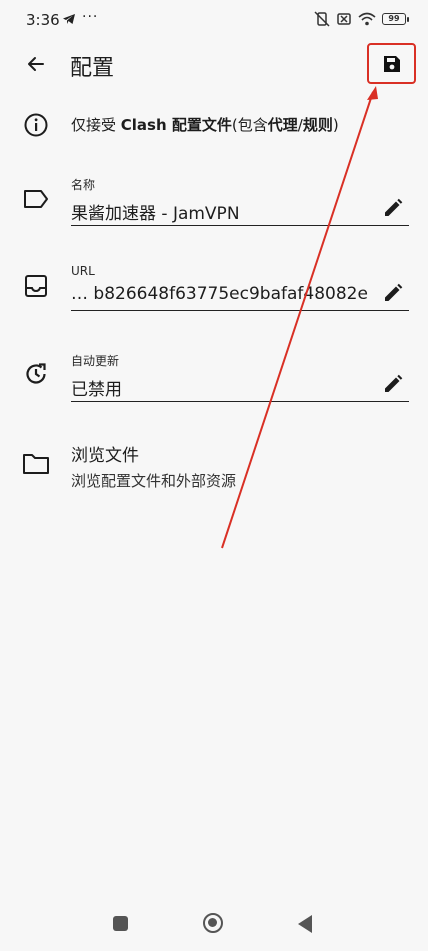 This screenshot has width=428, height=951. Describe the element at coordinates (120, 923) in the screenshot. I see `recents-button` at that location.